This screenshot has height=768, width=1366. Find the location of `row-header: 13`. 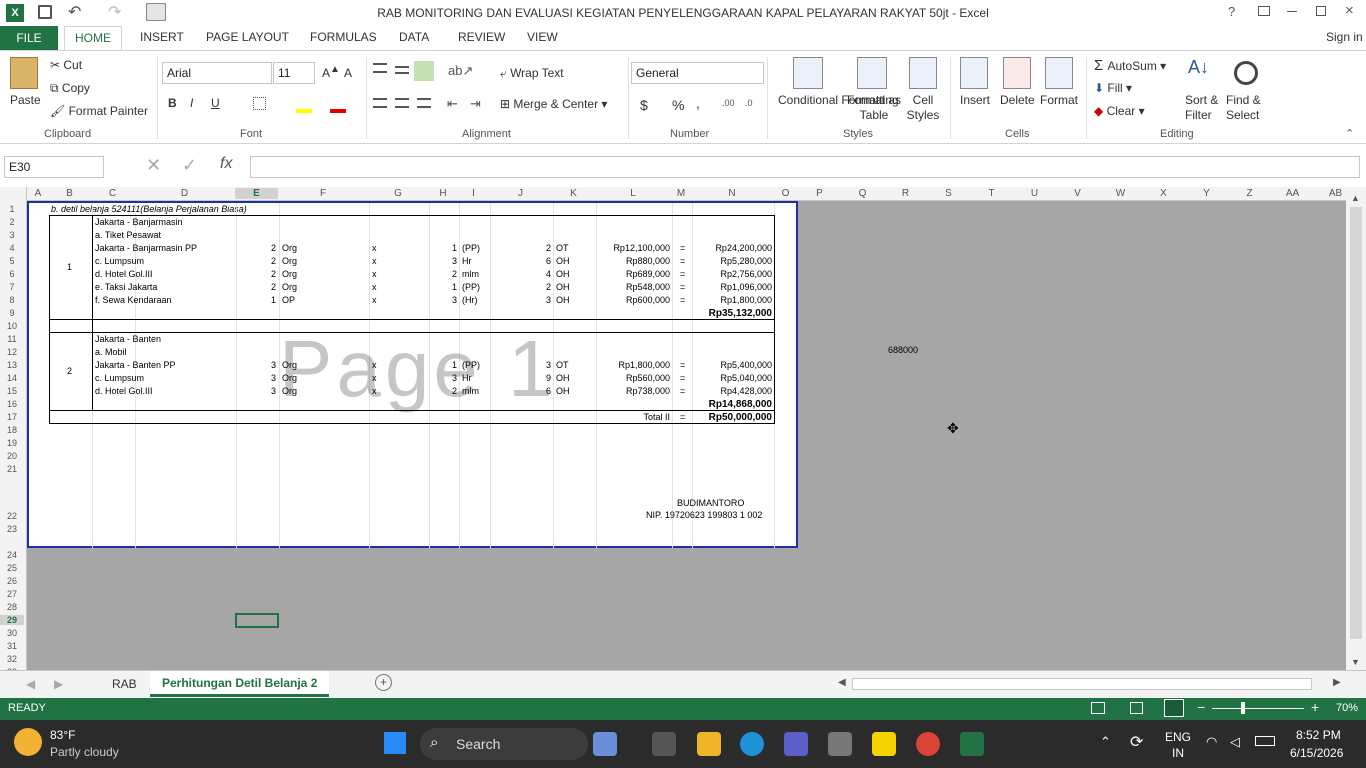

row-header: 13 is located at coordinates (12, 365).